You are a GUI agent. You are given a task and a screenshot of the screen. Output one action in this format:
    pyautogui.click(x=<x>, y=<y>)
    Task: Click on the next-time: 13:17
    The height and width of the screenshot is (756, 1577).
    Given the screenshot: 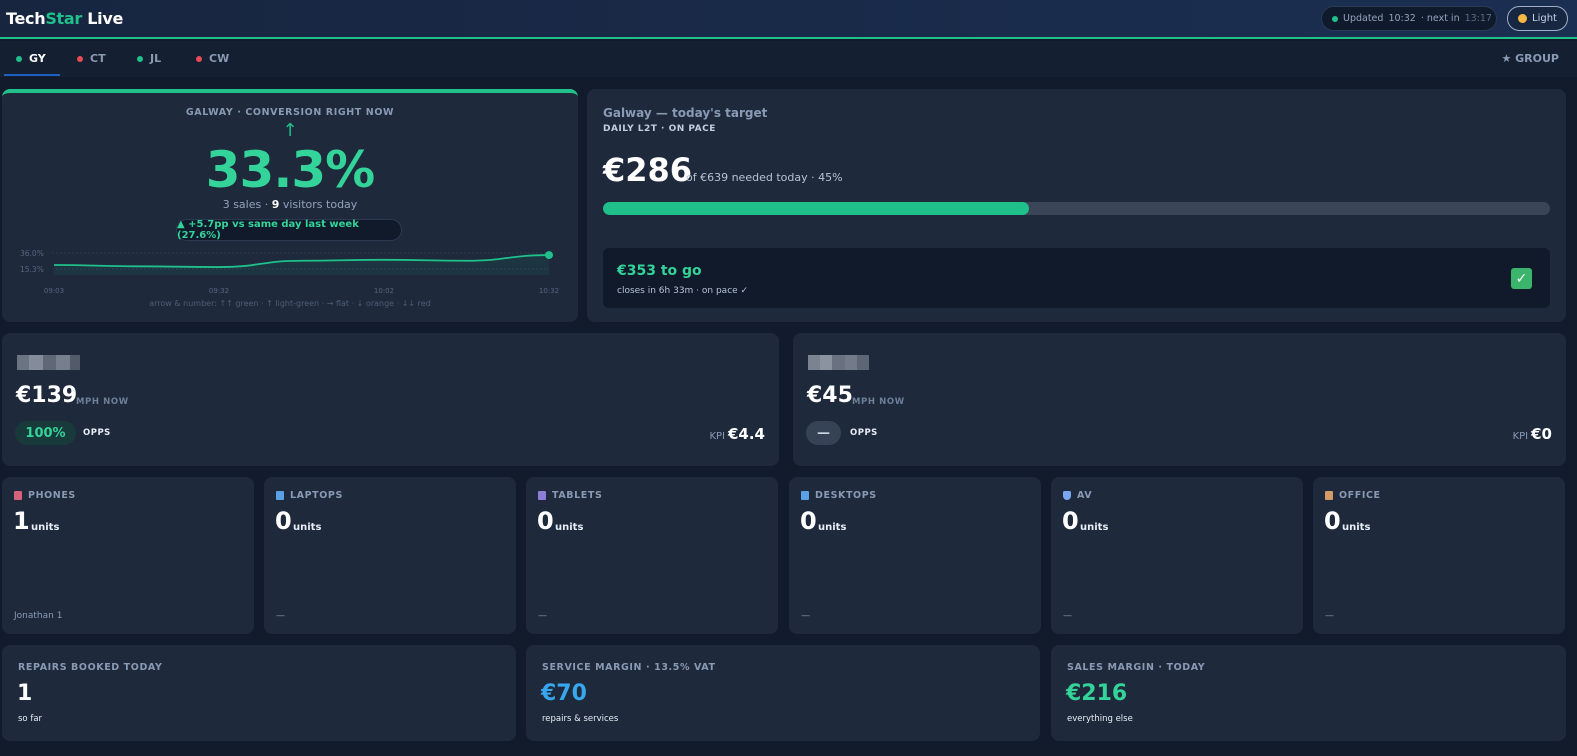 What is the action you would take?
    pyautogui.click(x=1478, y=18)
    